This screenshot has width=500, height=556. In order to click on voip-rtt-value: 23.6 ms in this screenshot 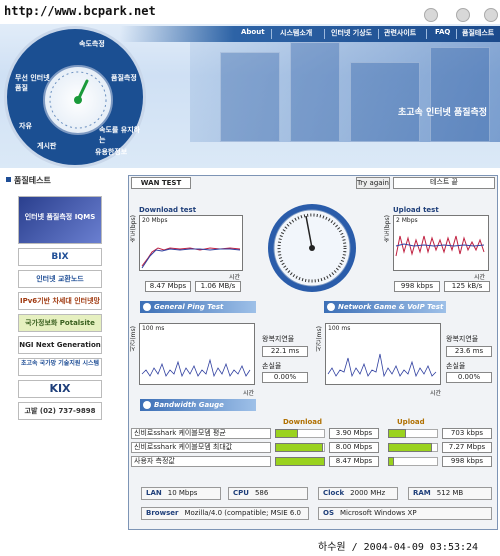, I will do `click(469, 351)`.